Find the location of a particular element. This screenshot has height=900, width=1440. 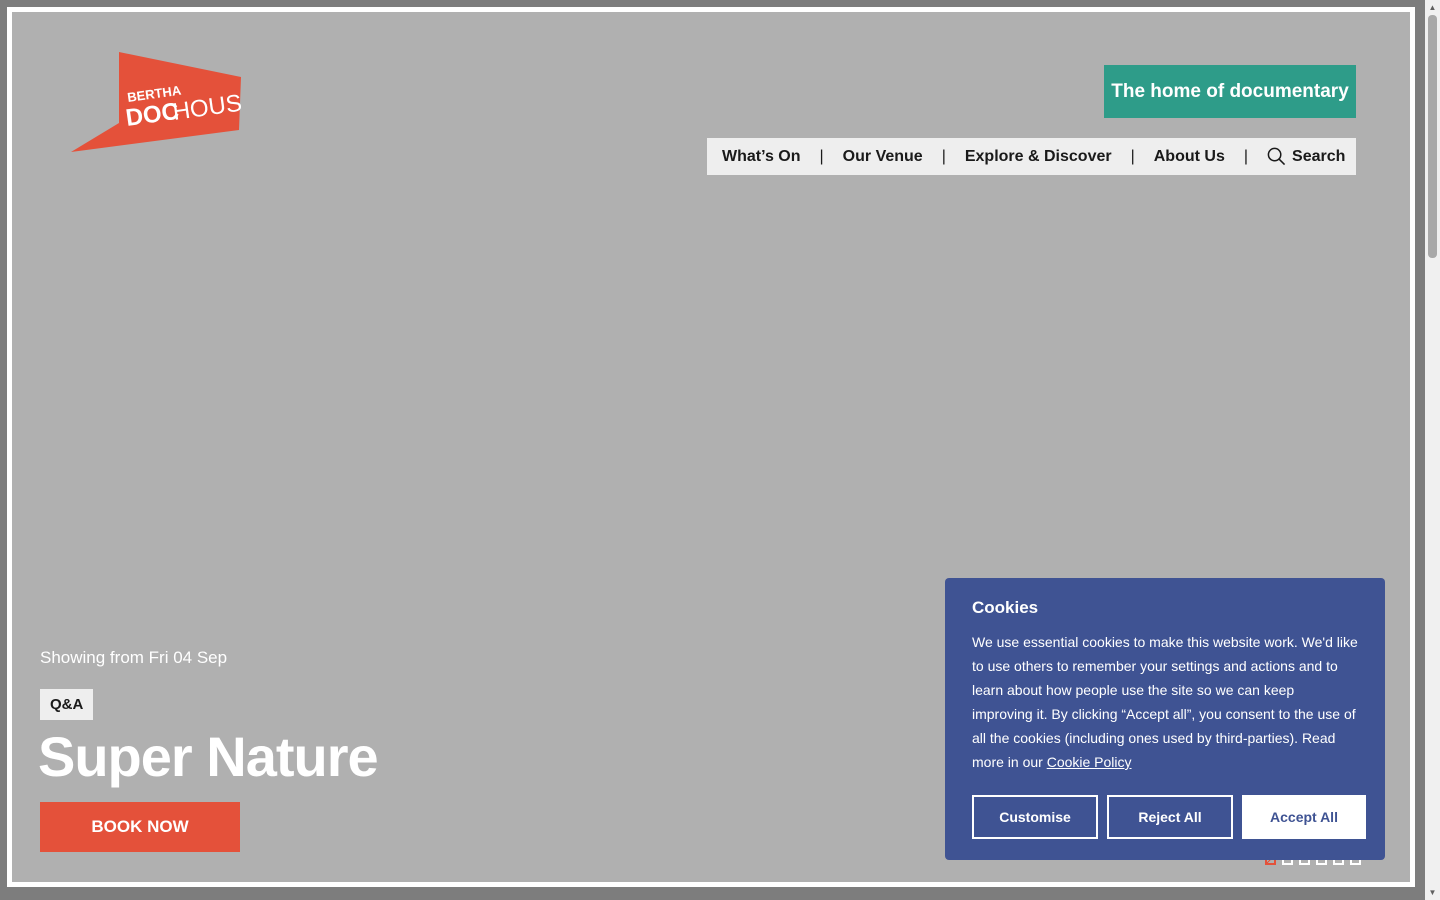

nav-item-about-us: About Us is located at coordinates (1189, 157).